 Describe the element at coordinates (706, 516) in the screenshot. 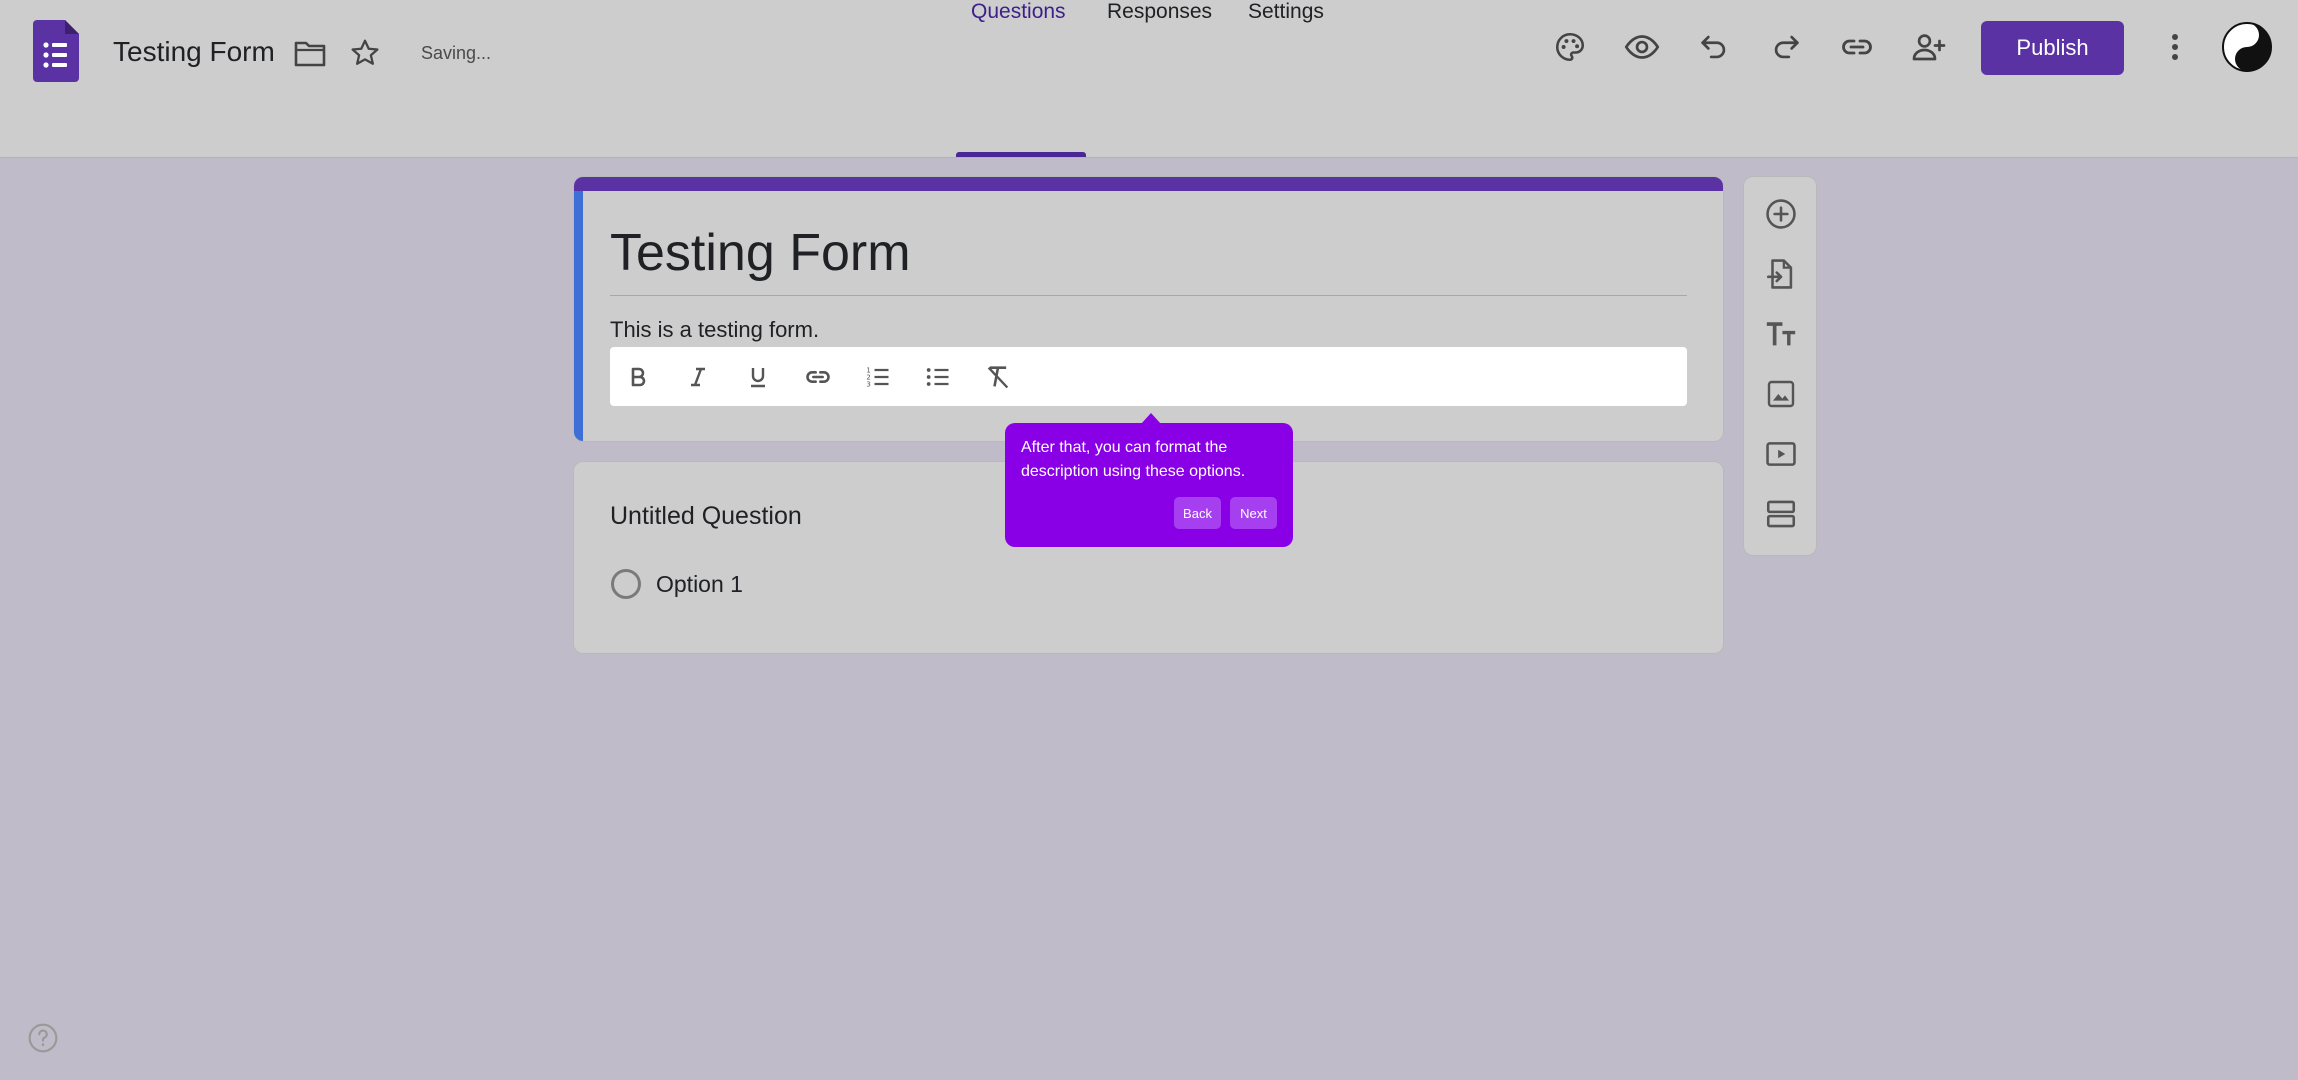

I see `question-title: Untitled Question` at that location.